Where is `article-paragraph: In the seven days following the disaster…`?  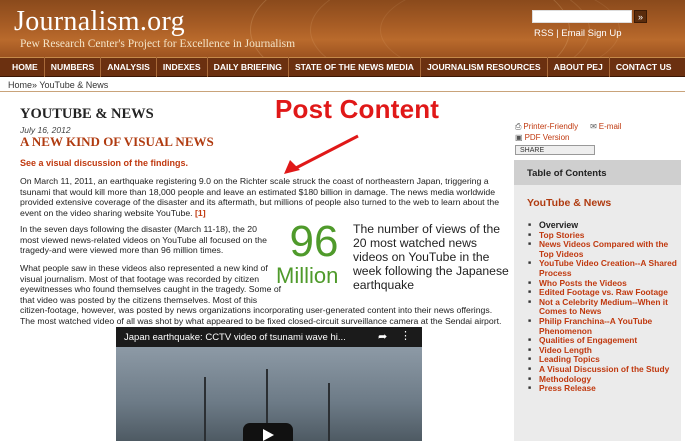 article-paragraph: In the seven days following the disaster… is located at coordinates (143, 240).